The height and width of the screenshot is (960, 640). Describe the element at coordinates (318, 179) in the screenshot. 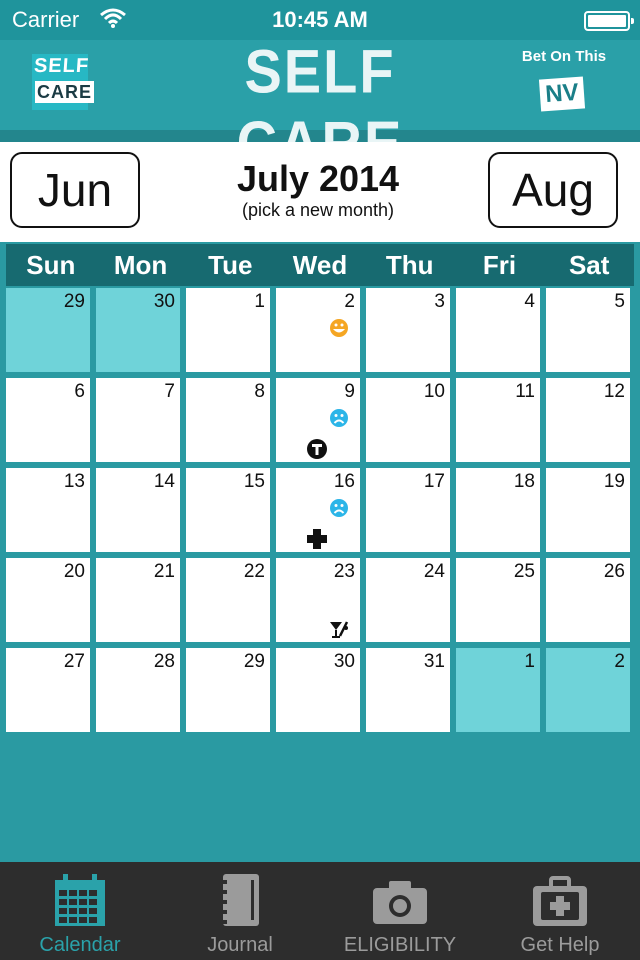

I see `current-month-title: July 2014` at that location.